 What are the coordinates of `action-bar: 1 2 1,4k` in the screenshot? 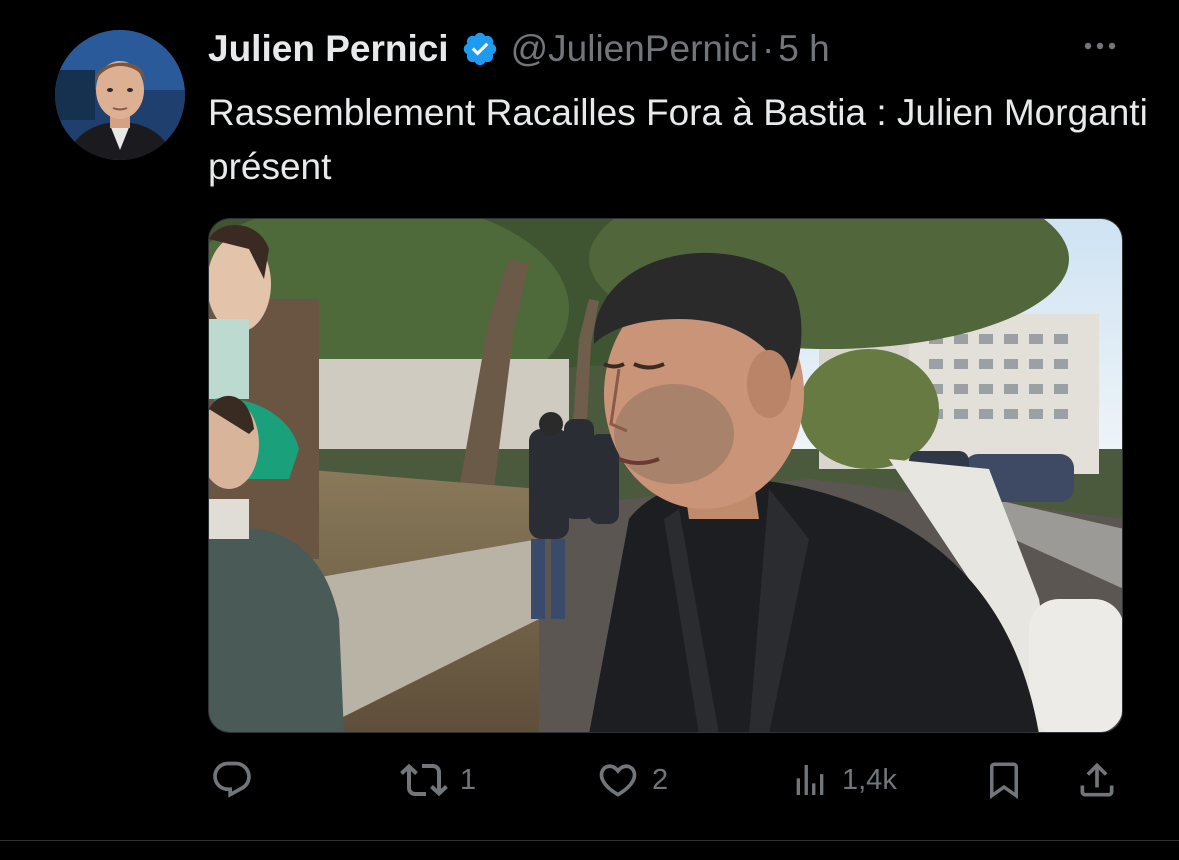 It's located at (589, 780).